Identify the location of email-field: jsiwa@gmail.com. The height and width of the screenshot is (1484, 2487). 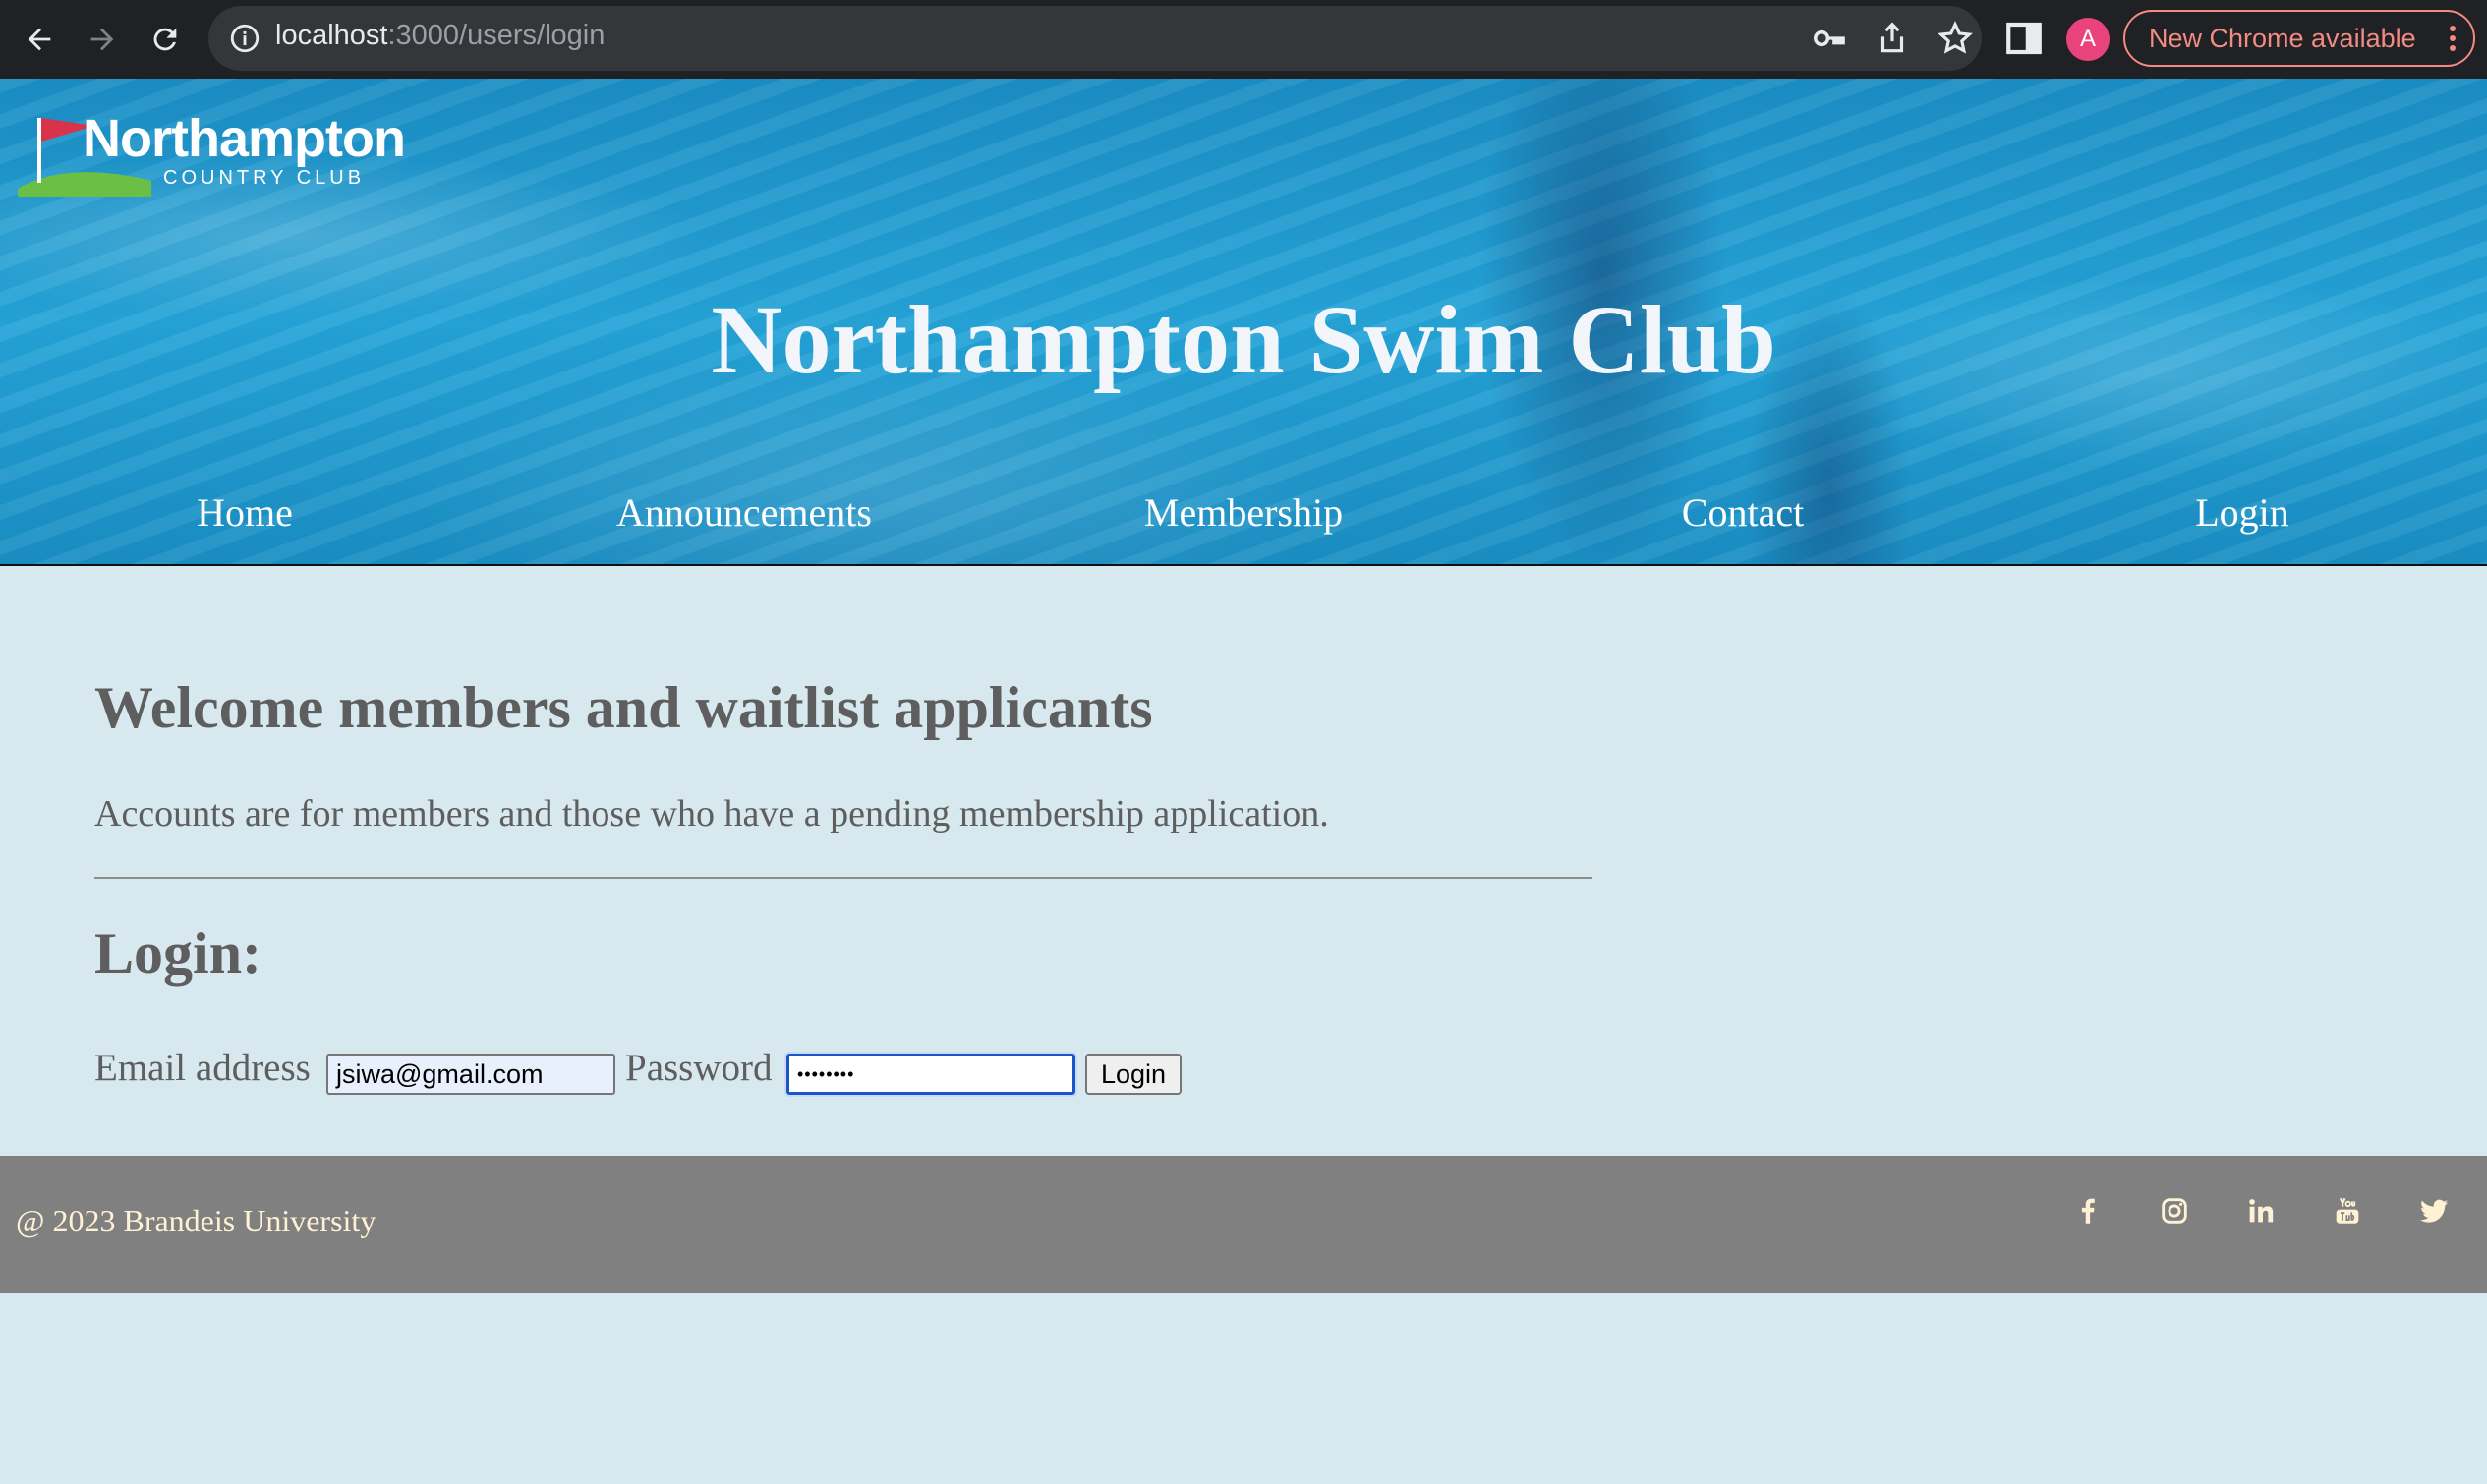
(470, 1074).